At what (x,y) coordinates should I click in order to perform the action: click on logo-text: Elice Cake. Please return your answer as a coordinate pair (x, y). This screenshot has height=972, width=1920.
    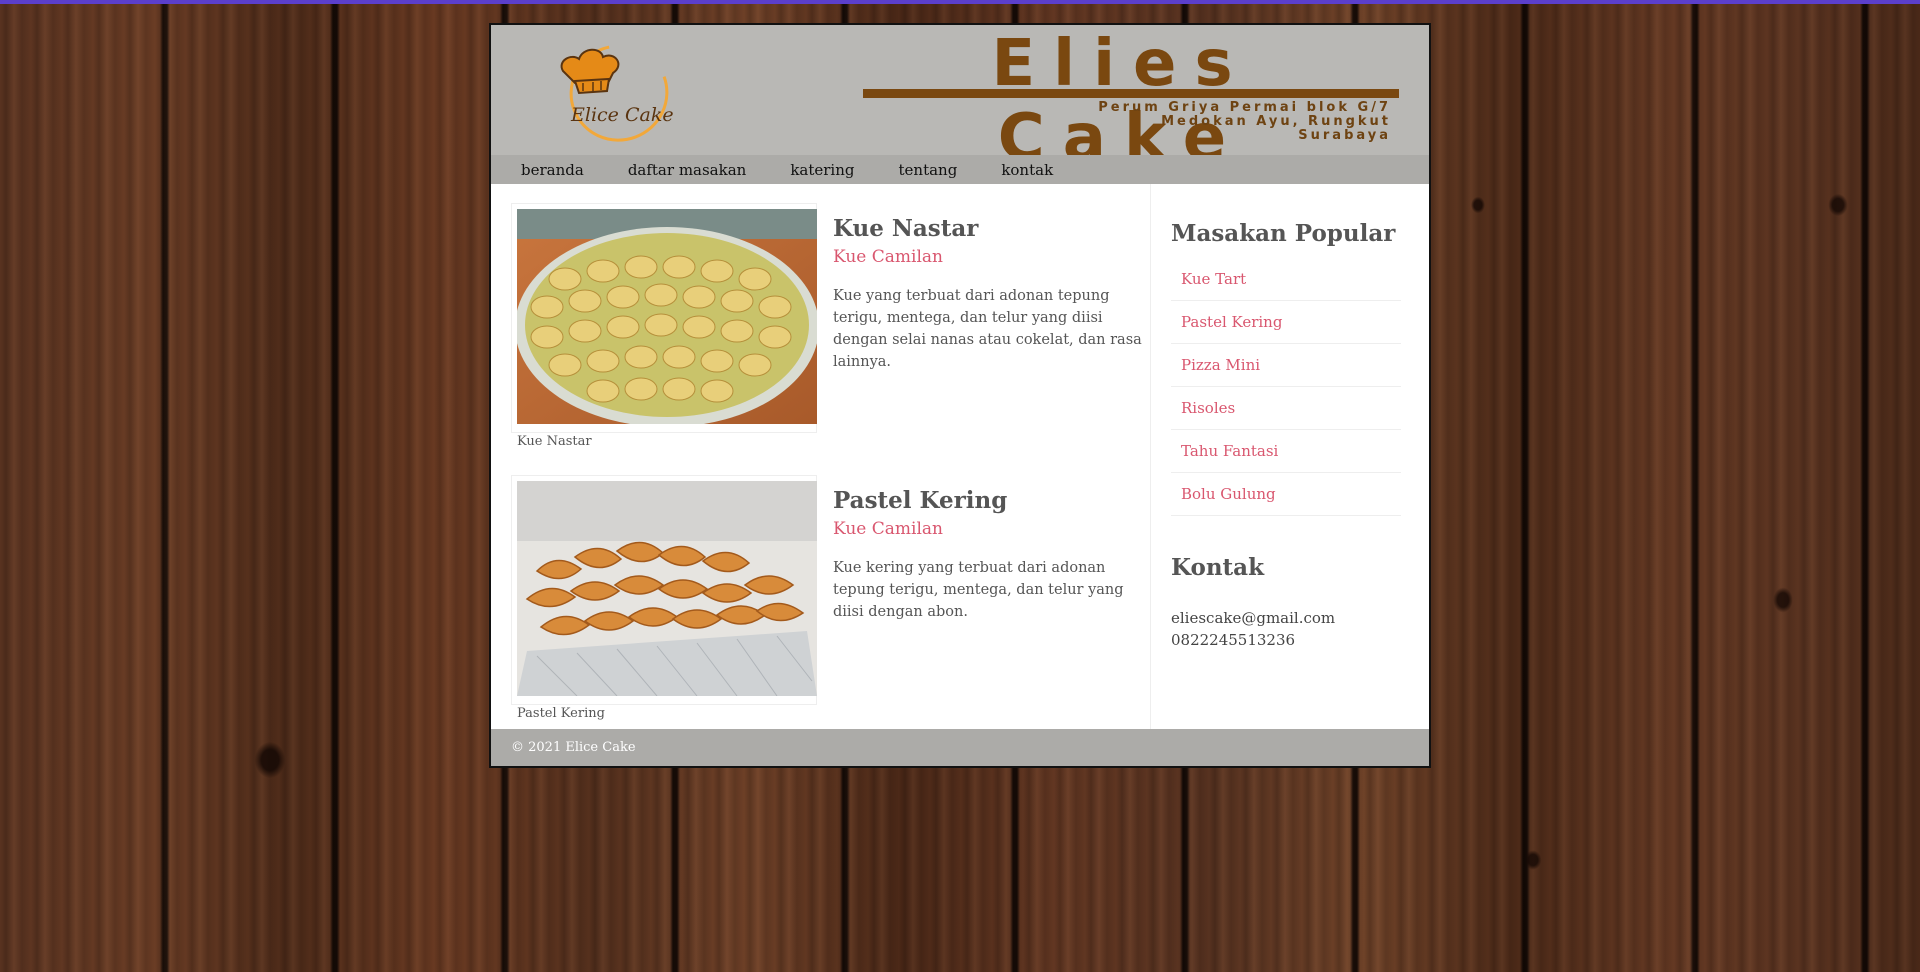
    Looking at the image, I should click on (622, 115).